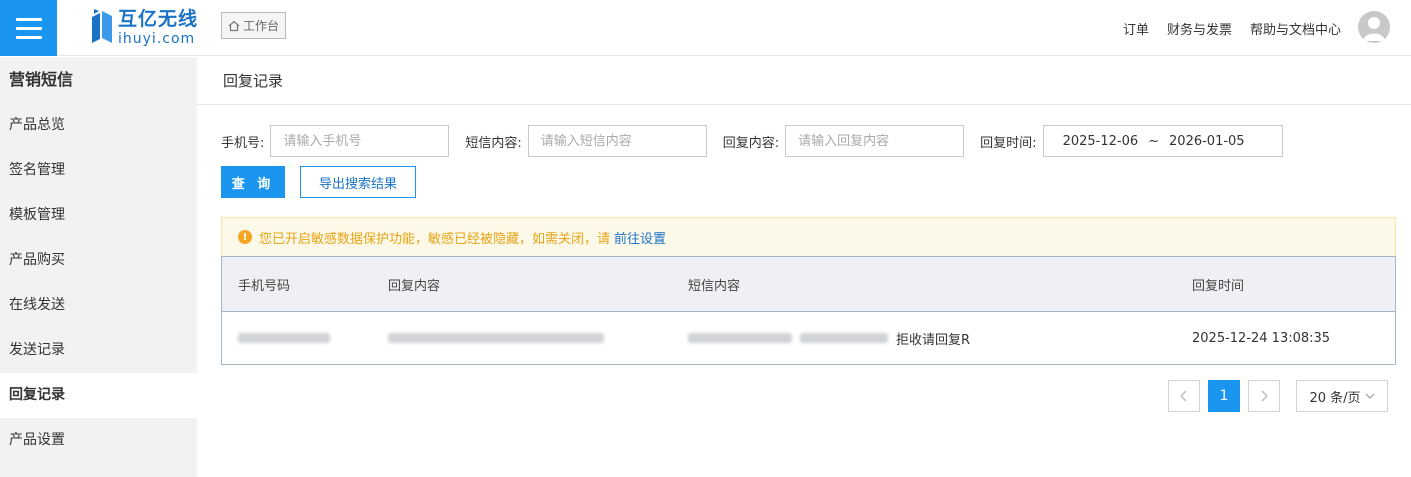  Describe the element at coordinates (640, 237) in the screenshot. I see `go-to-settings-link: 前往设置` at that location.